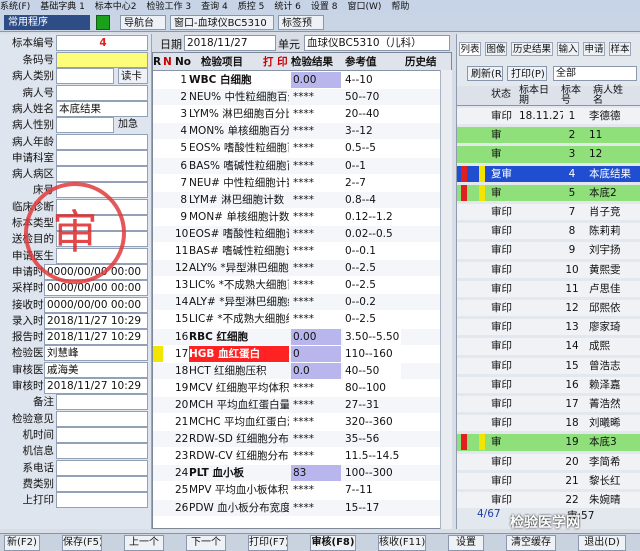  I want to click on table-row: 16 RBC 红细胞 0.00 3.50--5.50, so click(302, 336).